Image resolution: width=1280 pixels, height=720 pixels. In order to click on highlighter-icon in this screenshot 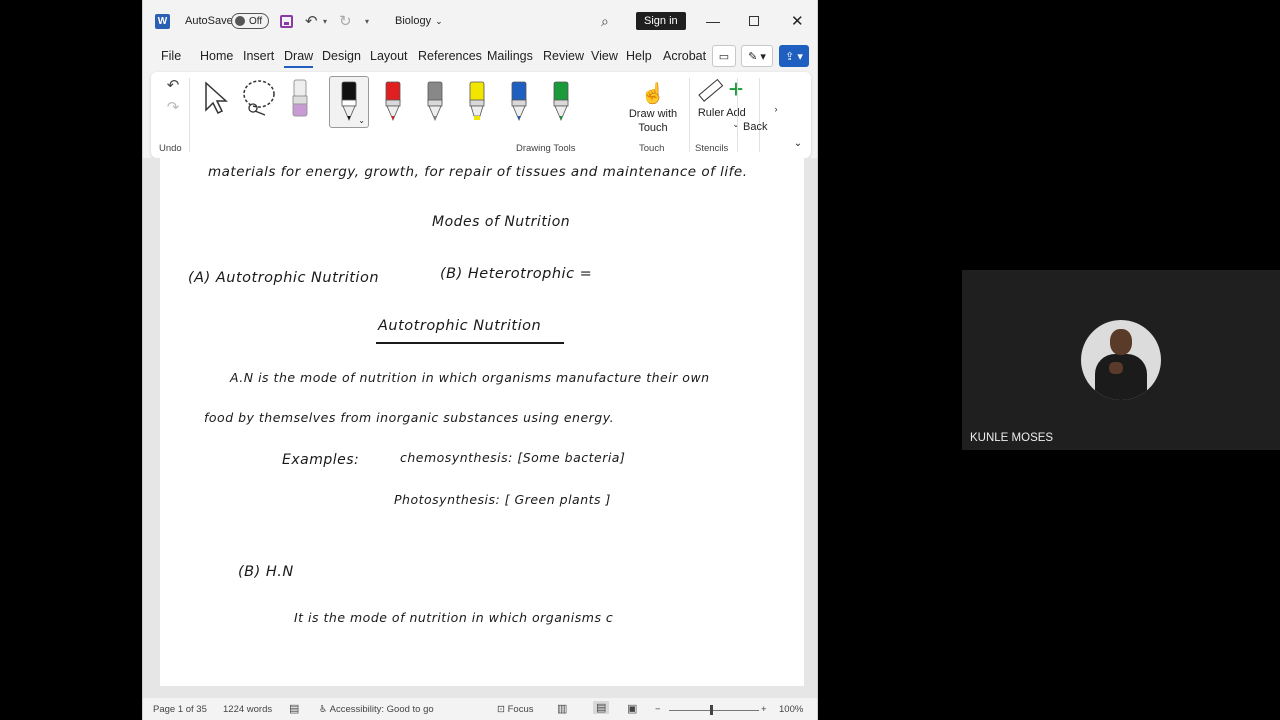, I will do `click(477, 100)`.